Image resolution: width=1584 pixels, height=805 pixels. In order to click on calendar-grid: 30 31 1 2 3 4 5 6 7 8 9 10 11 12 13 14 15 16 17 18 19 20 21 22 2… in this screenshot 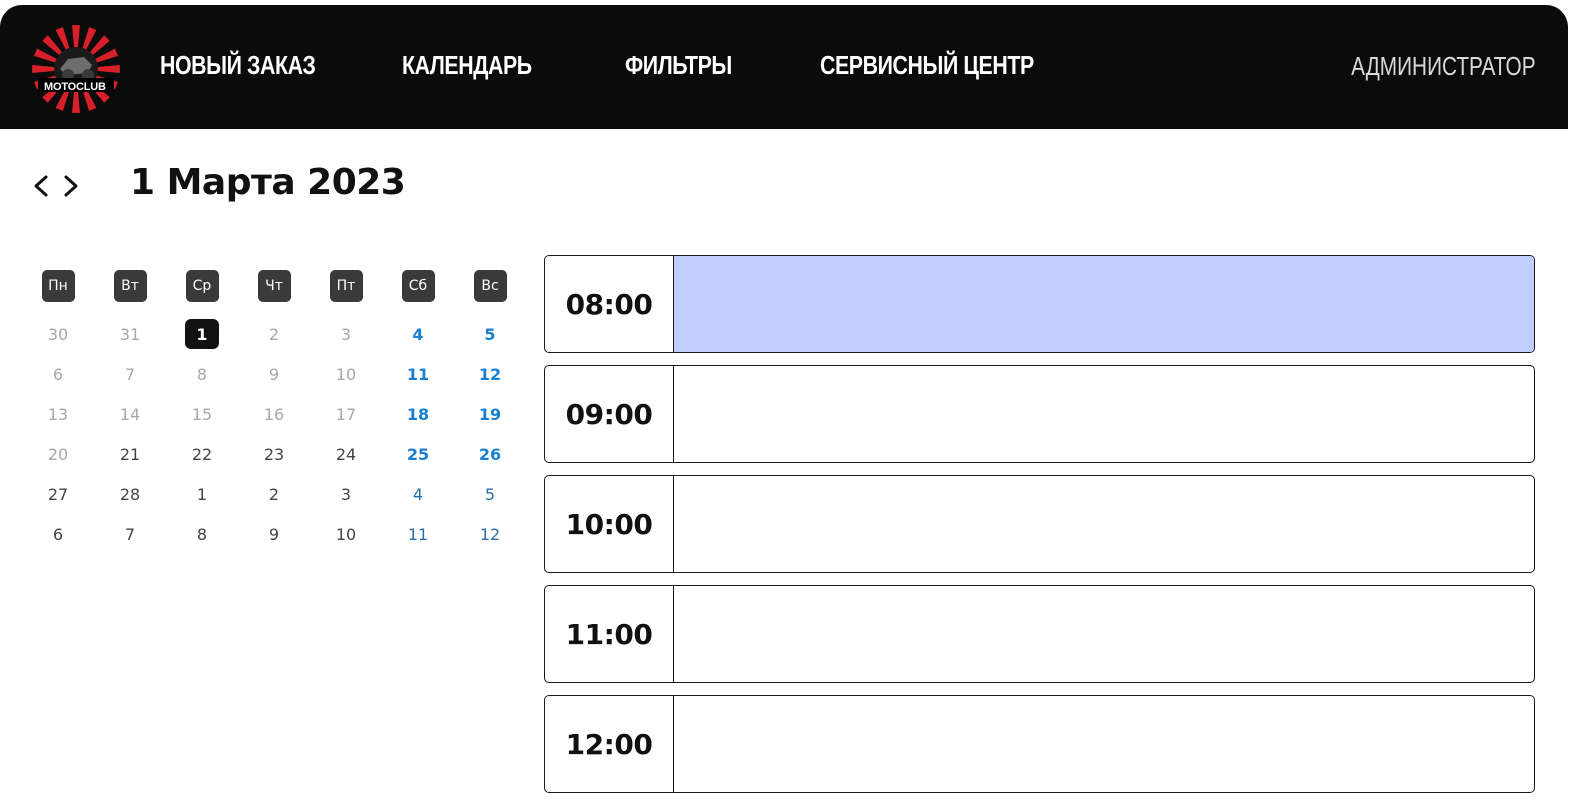, I will do `click(274, 443)`.